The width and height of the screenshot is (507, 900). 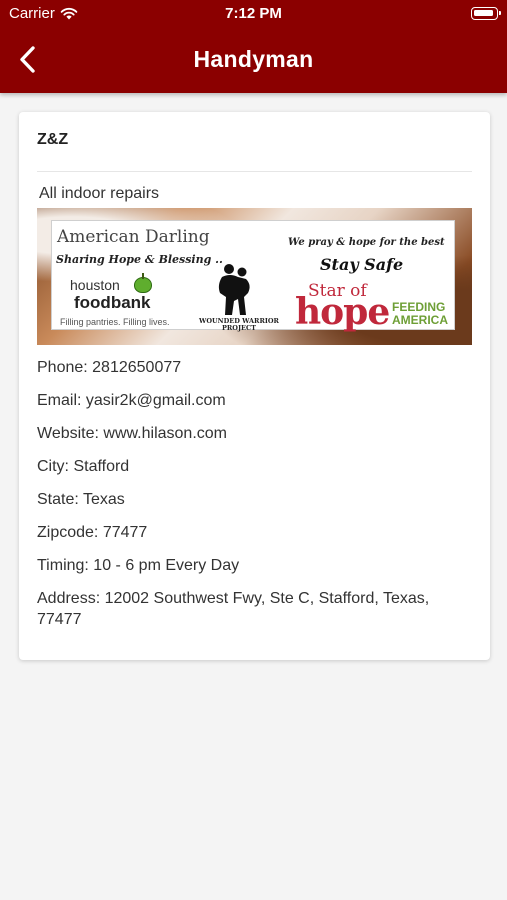 I want to click on phone-field: Phone: 2812650077, so click(x=109, y=367).